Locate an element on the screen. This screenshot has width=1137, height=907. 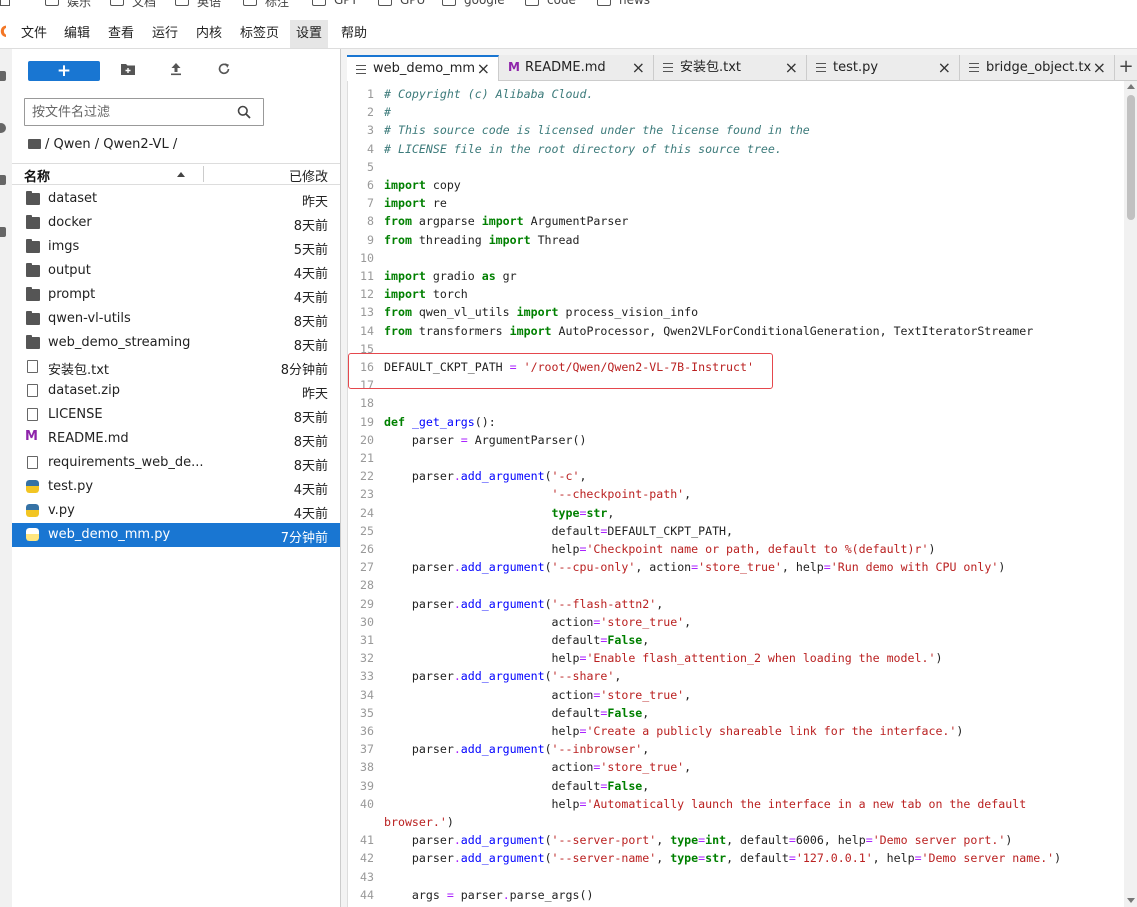
code-line: 10 is located at coordinates (733, 258).